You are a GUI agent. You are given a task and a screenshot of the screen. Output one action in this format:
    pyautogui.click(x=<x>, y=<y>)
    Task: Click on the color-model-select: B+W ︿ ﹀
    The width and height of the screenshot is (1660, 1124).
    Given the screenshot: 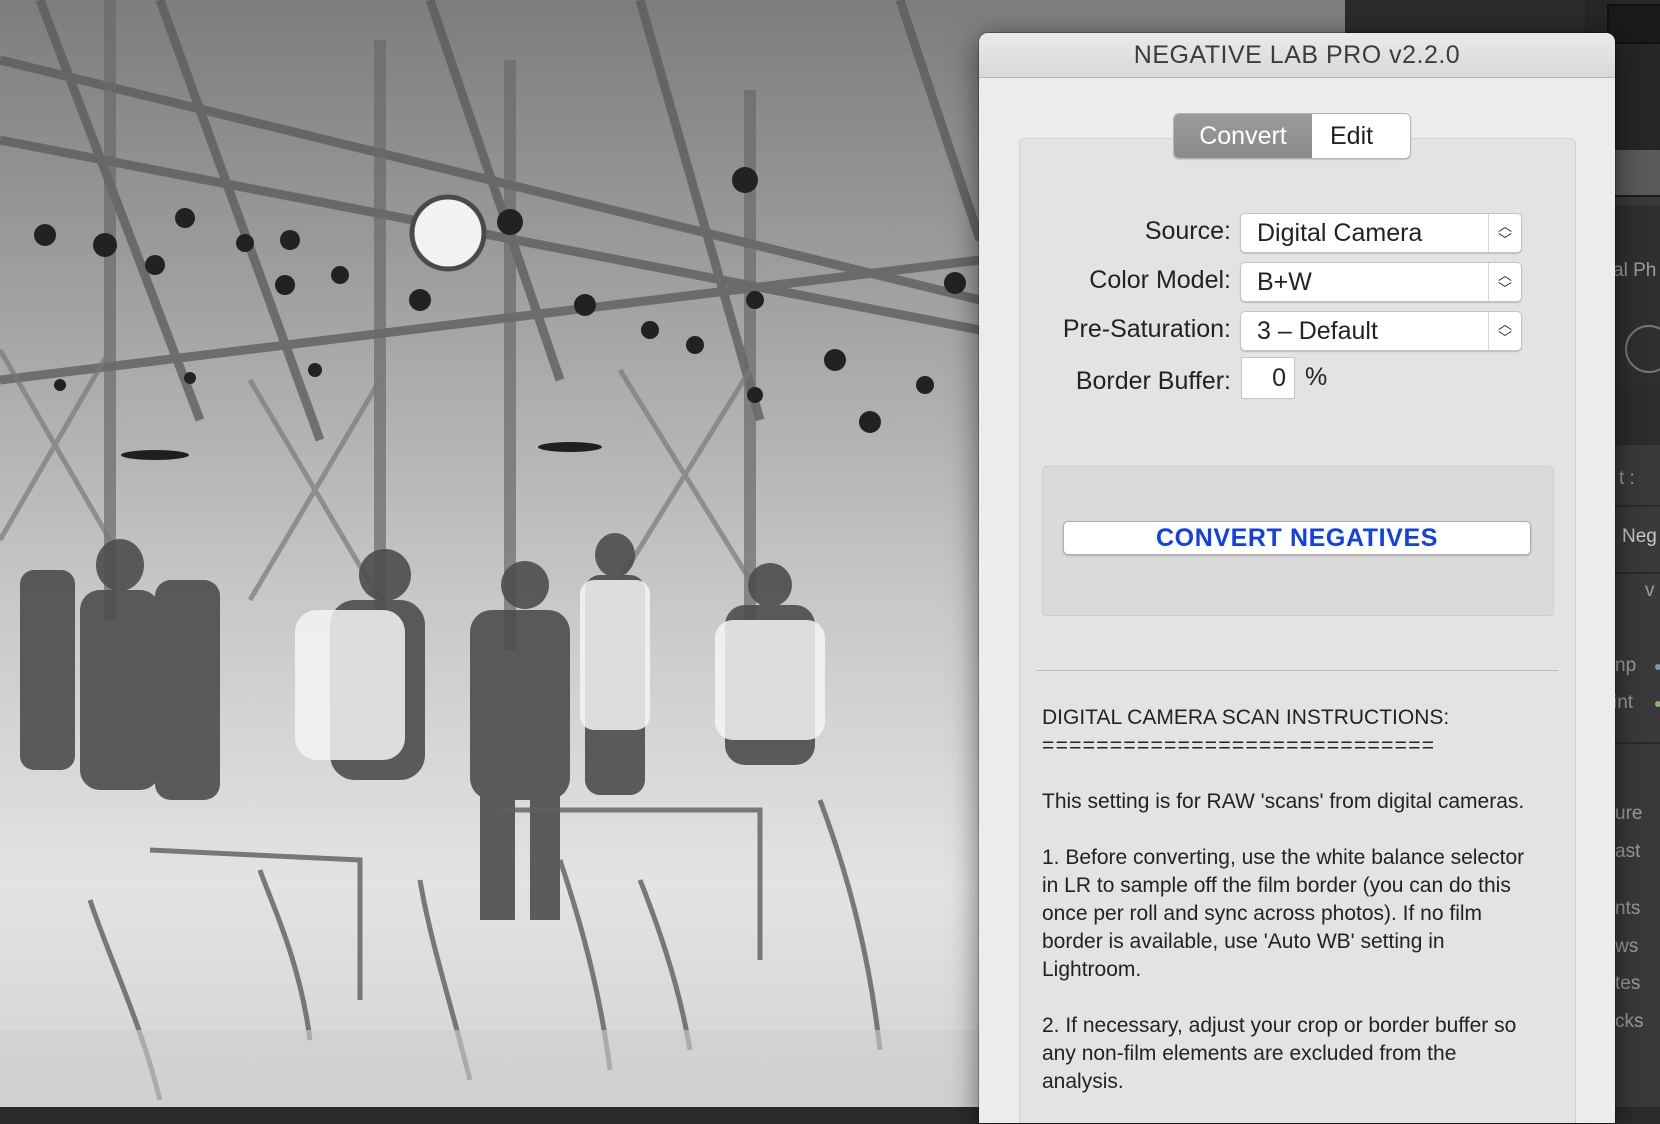 What is the action you would take?
    pyautogui.click(x=1381, y=282)
    